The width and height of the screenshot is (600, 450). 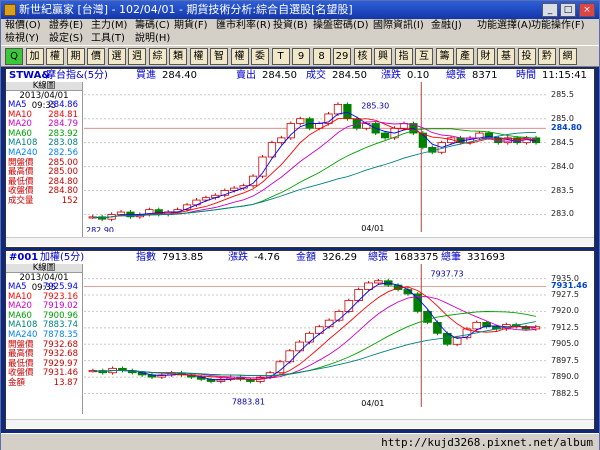 I want to click on menu-item: 投資(B), so click(x=290, y=25).